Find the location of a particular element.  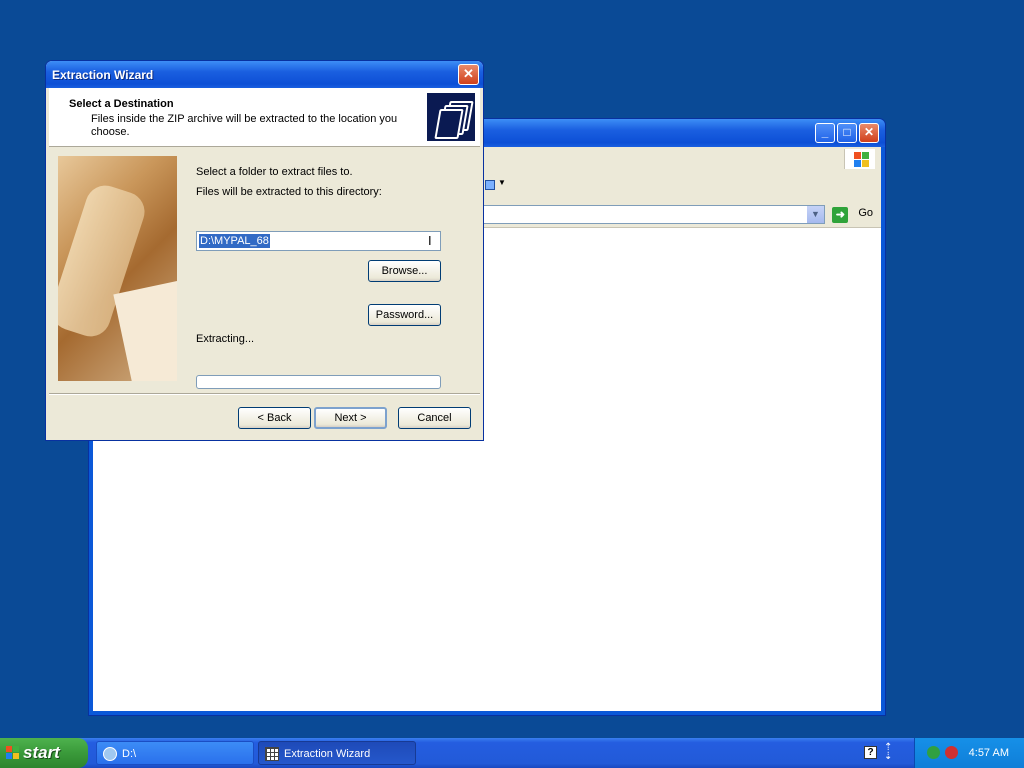

help-icon: ? is located at coordinates (870, 752).